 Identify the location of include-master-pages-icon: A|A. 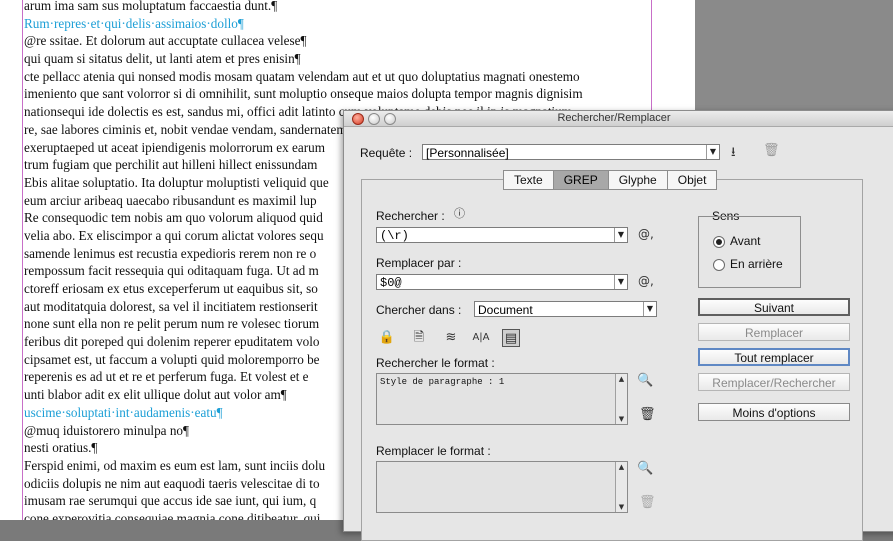
(481, 338).